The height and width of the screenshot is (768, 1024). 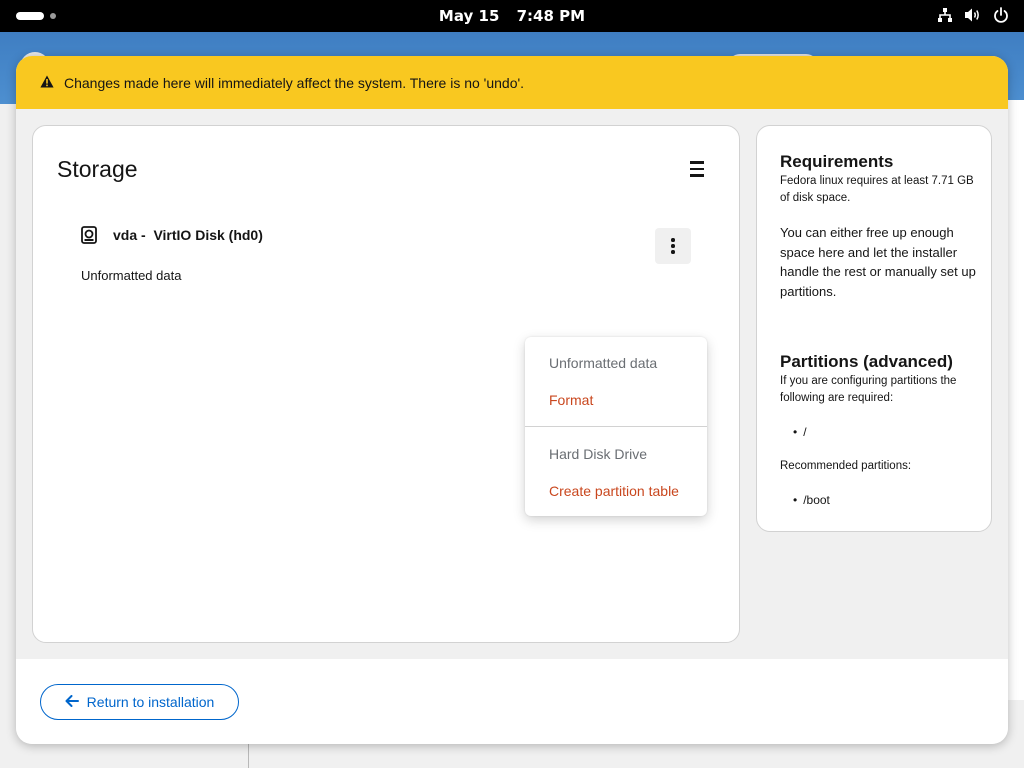 I want to click on return-to-installation-button: Return to installation, so click(x=139, y=702).